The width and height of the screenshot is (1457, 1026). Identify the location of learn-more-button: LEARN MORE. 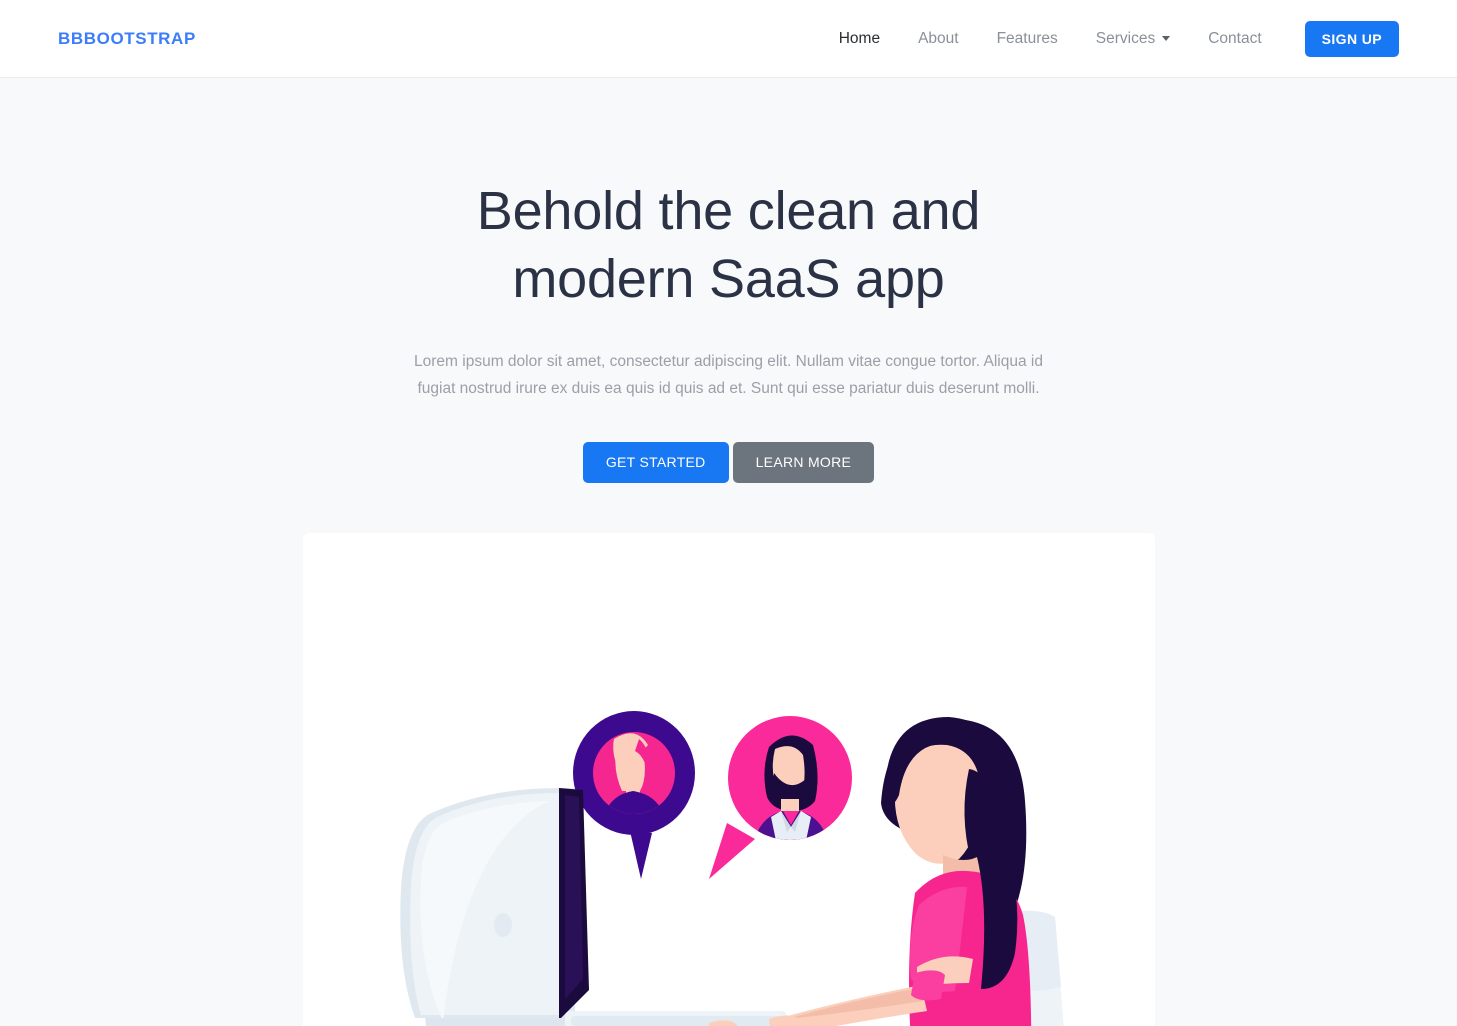
(803, 463).